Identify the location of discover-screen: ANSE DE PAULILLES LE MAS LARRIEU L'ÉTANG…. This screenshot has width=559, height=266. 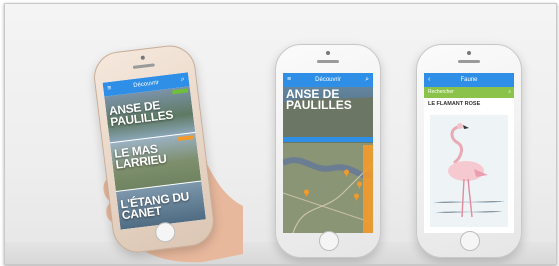
(154, 151).